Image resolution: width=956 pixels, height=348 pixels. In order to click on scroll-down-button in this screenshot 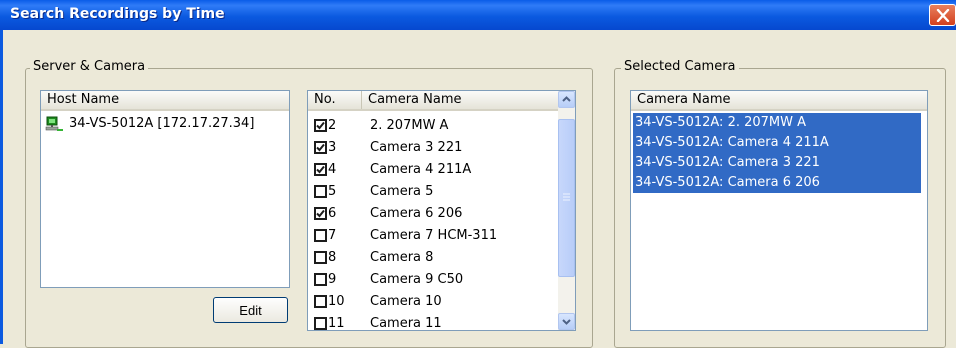, I will do `click(566, 321)`.